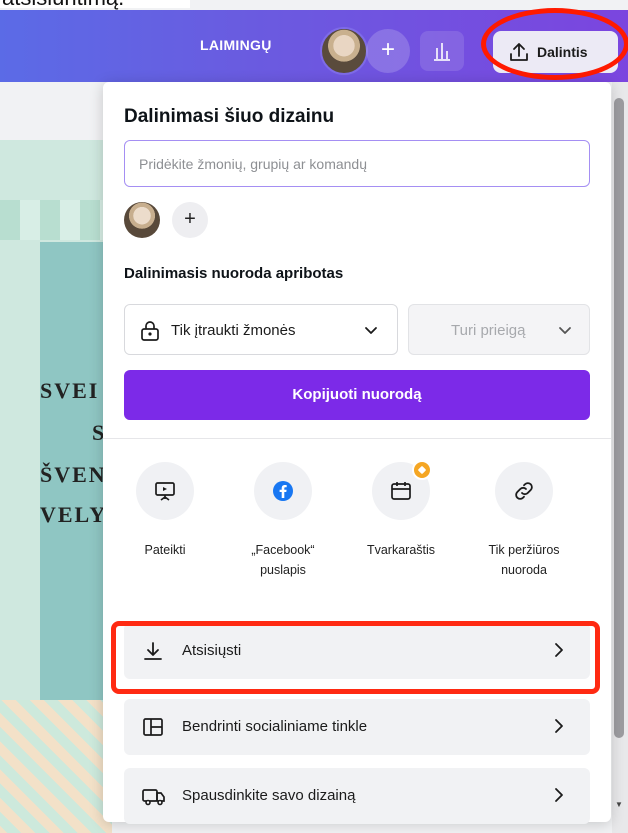 The height and width of the screenshot is (833, 628). What do you see at coordinates (229, 116) in the screenshot?
I see `panel-title: Dalinimasi šiuo dizainu` at bounding box center [229, 116].